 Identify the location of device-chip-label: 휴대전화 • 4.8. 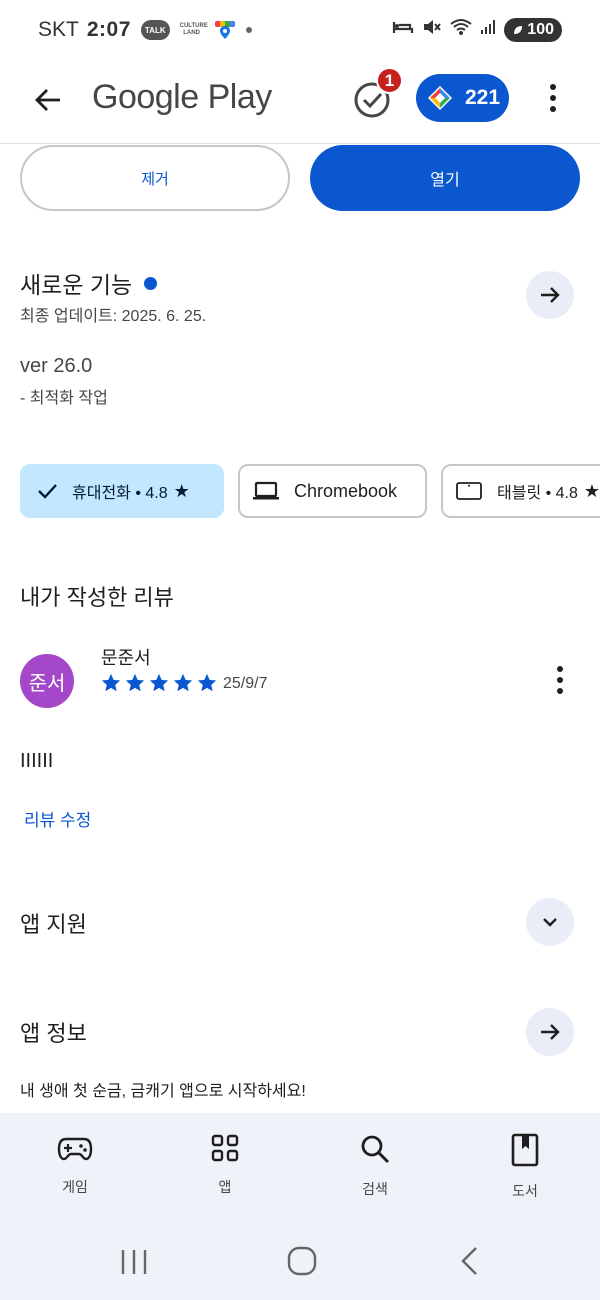
(120, 493).